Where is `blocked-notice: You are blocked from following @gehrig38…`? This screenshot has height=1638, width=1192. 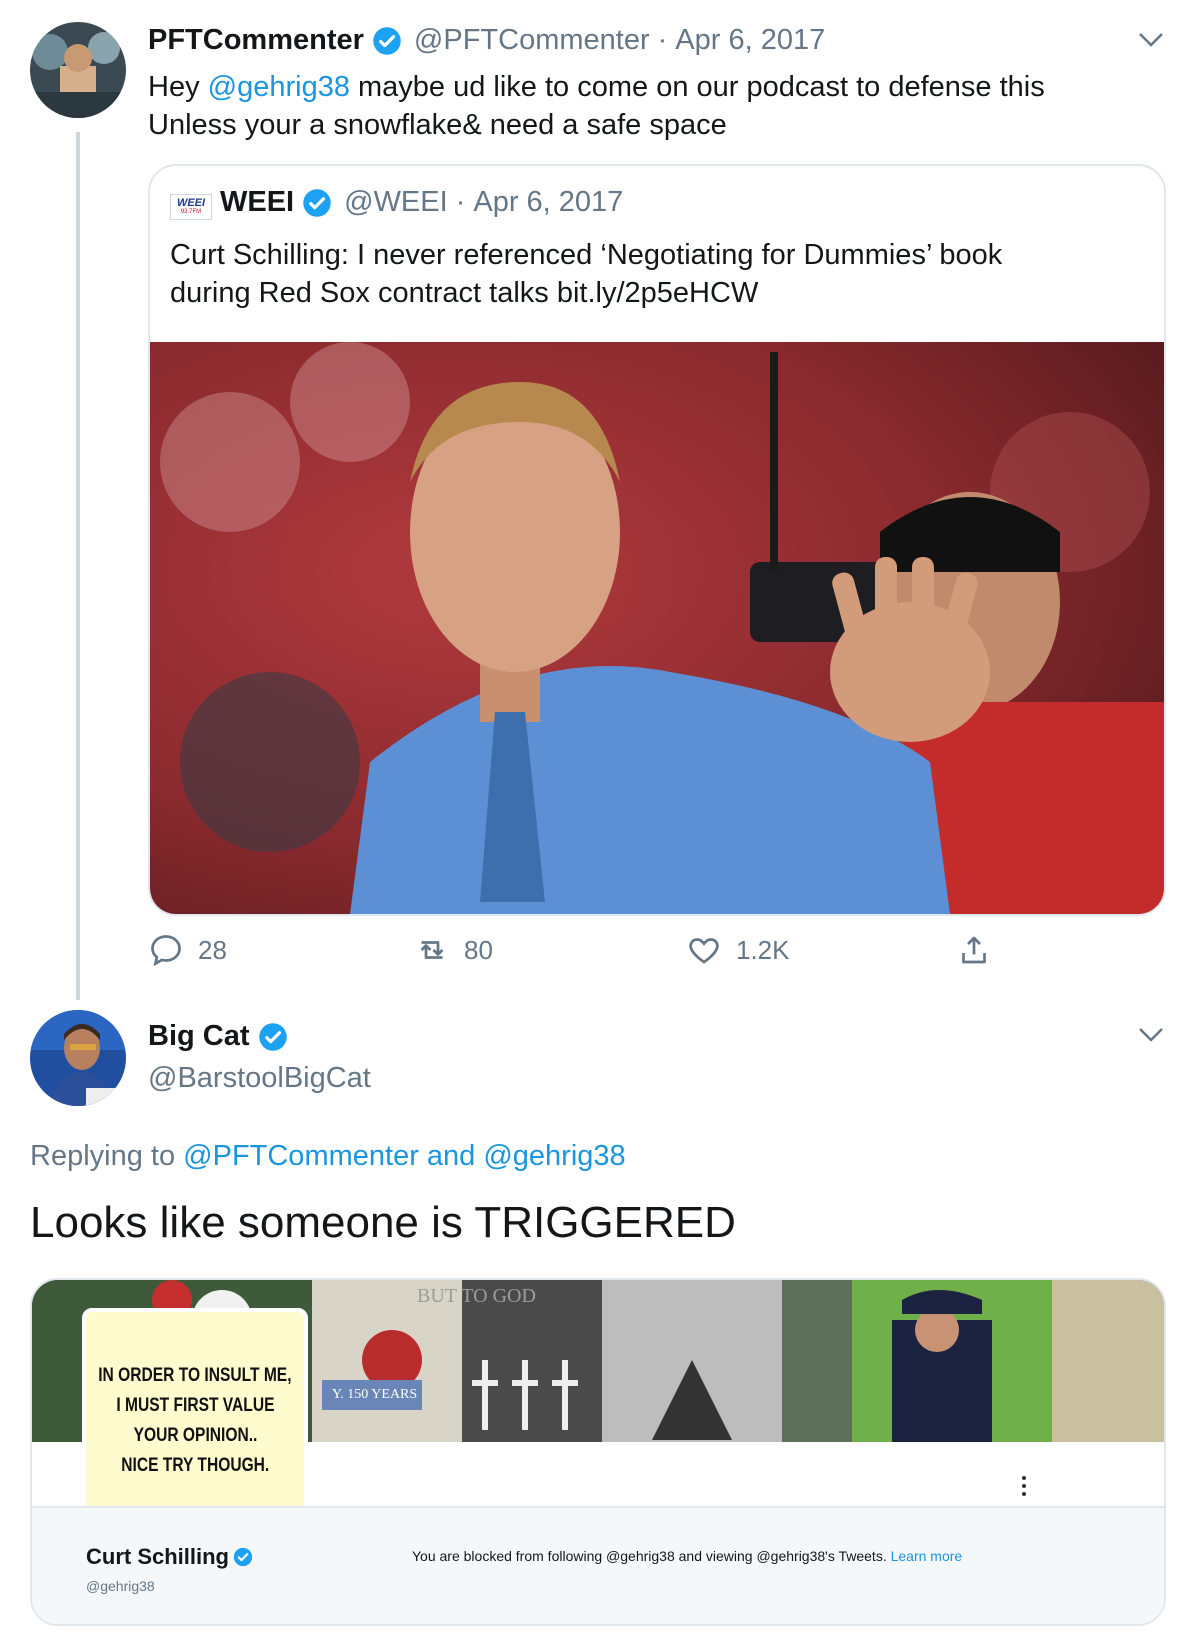 blocked-notice: You are blocked from following @gehrig38… is located at coordinates (687, 1556).